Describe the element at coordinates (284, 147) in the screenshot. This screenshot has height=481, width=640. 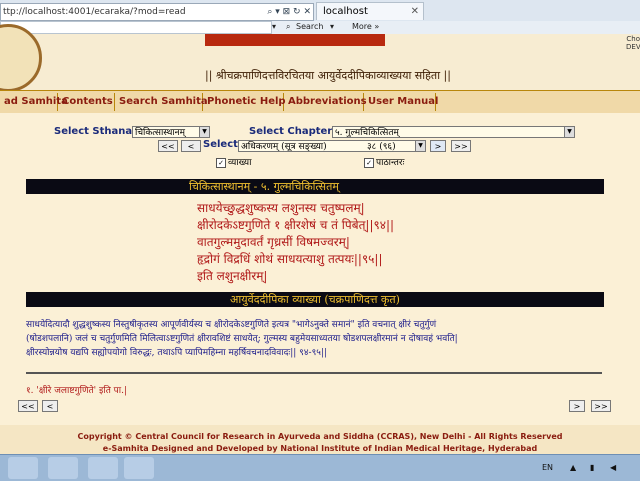
I see `adhikarana-value: अधिकरणम् (सूत्र सङ्ख्या)` at that location.